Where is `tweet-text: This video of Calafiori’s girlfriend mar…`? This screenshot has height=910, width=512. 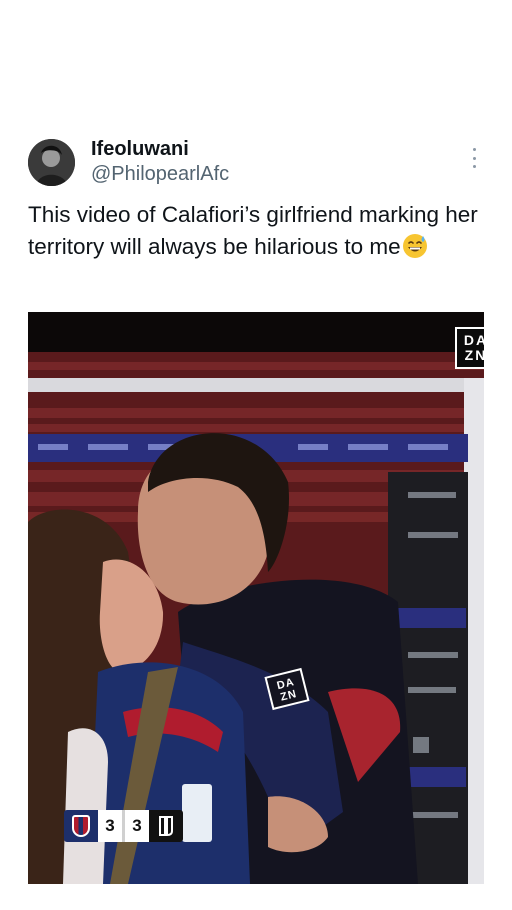
tweet-text: This video of Calafiori’s girlfriend mar… is located at coordinates (258, 231).